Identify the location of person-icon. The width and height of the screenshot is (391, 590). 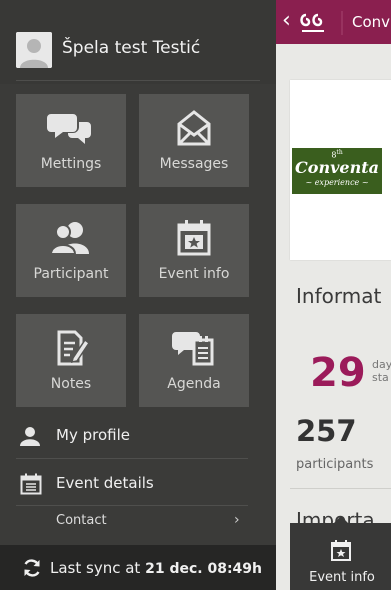
(30, 438).